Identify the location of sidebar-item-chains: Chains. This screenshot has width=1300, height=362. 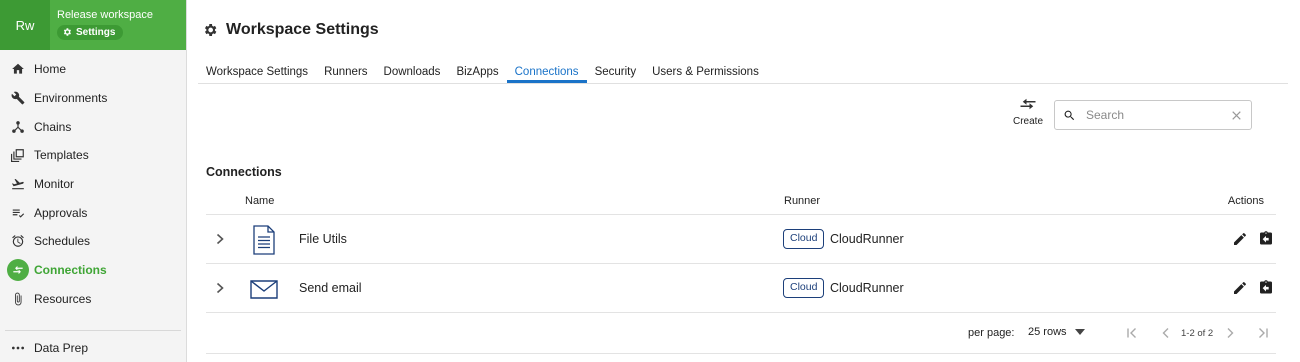
(93, 126).